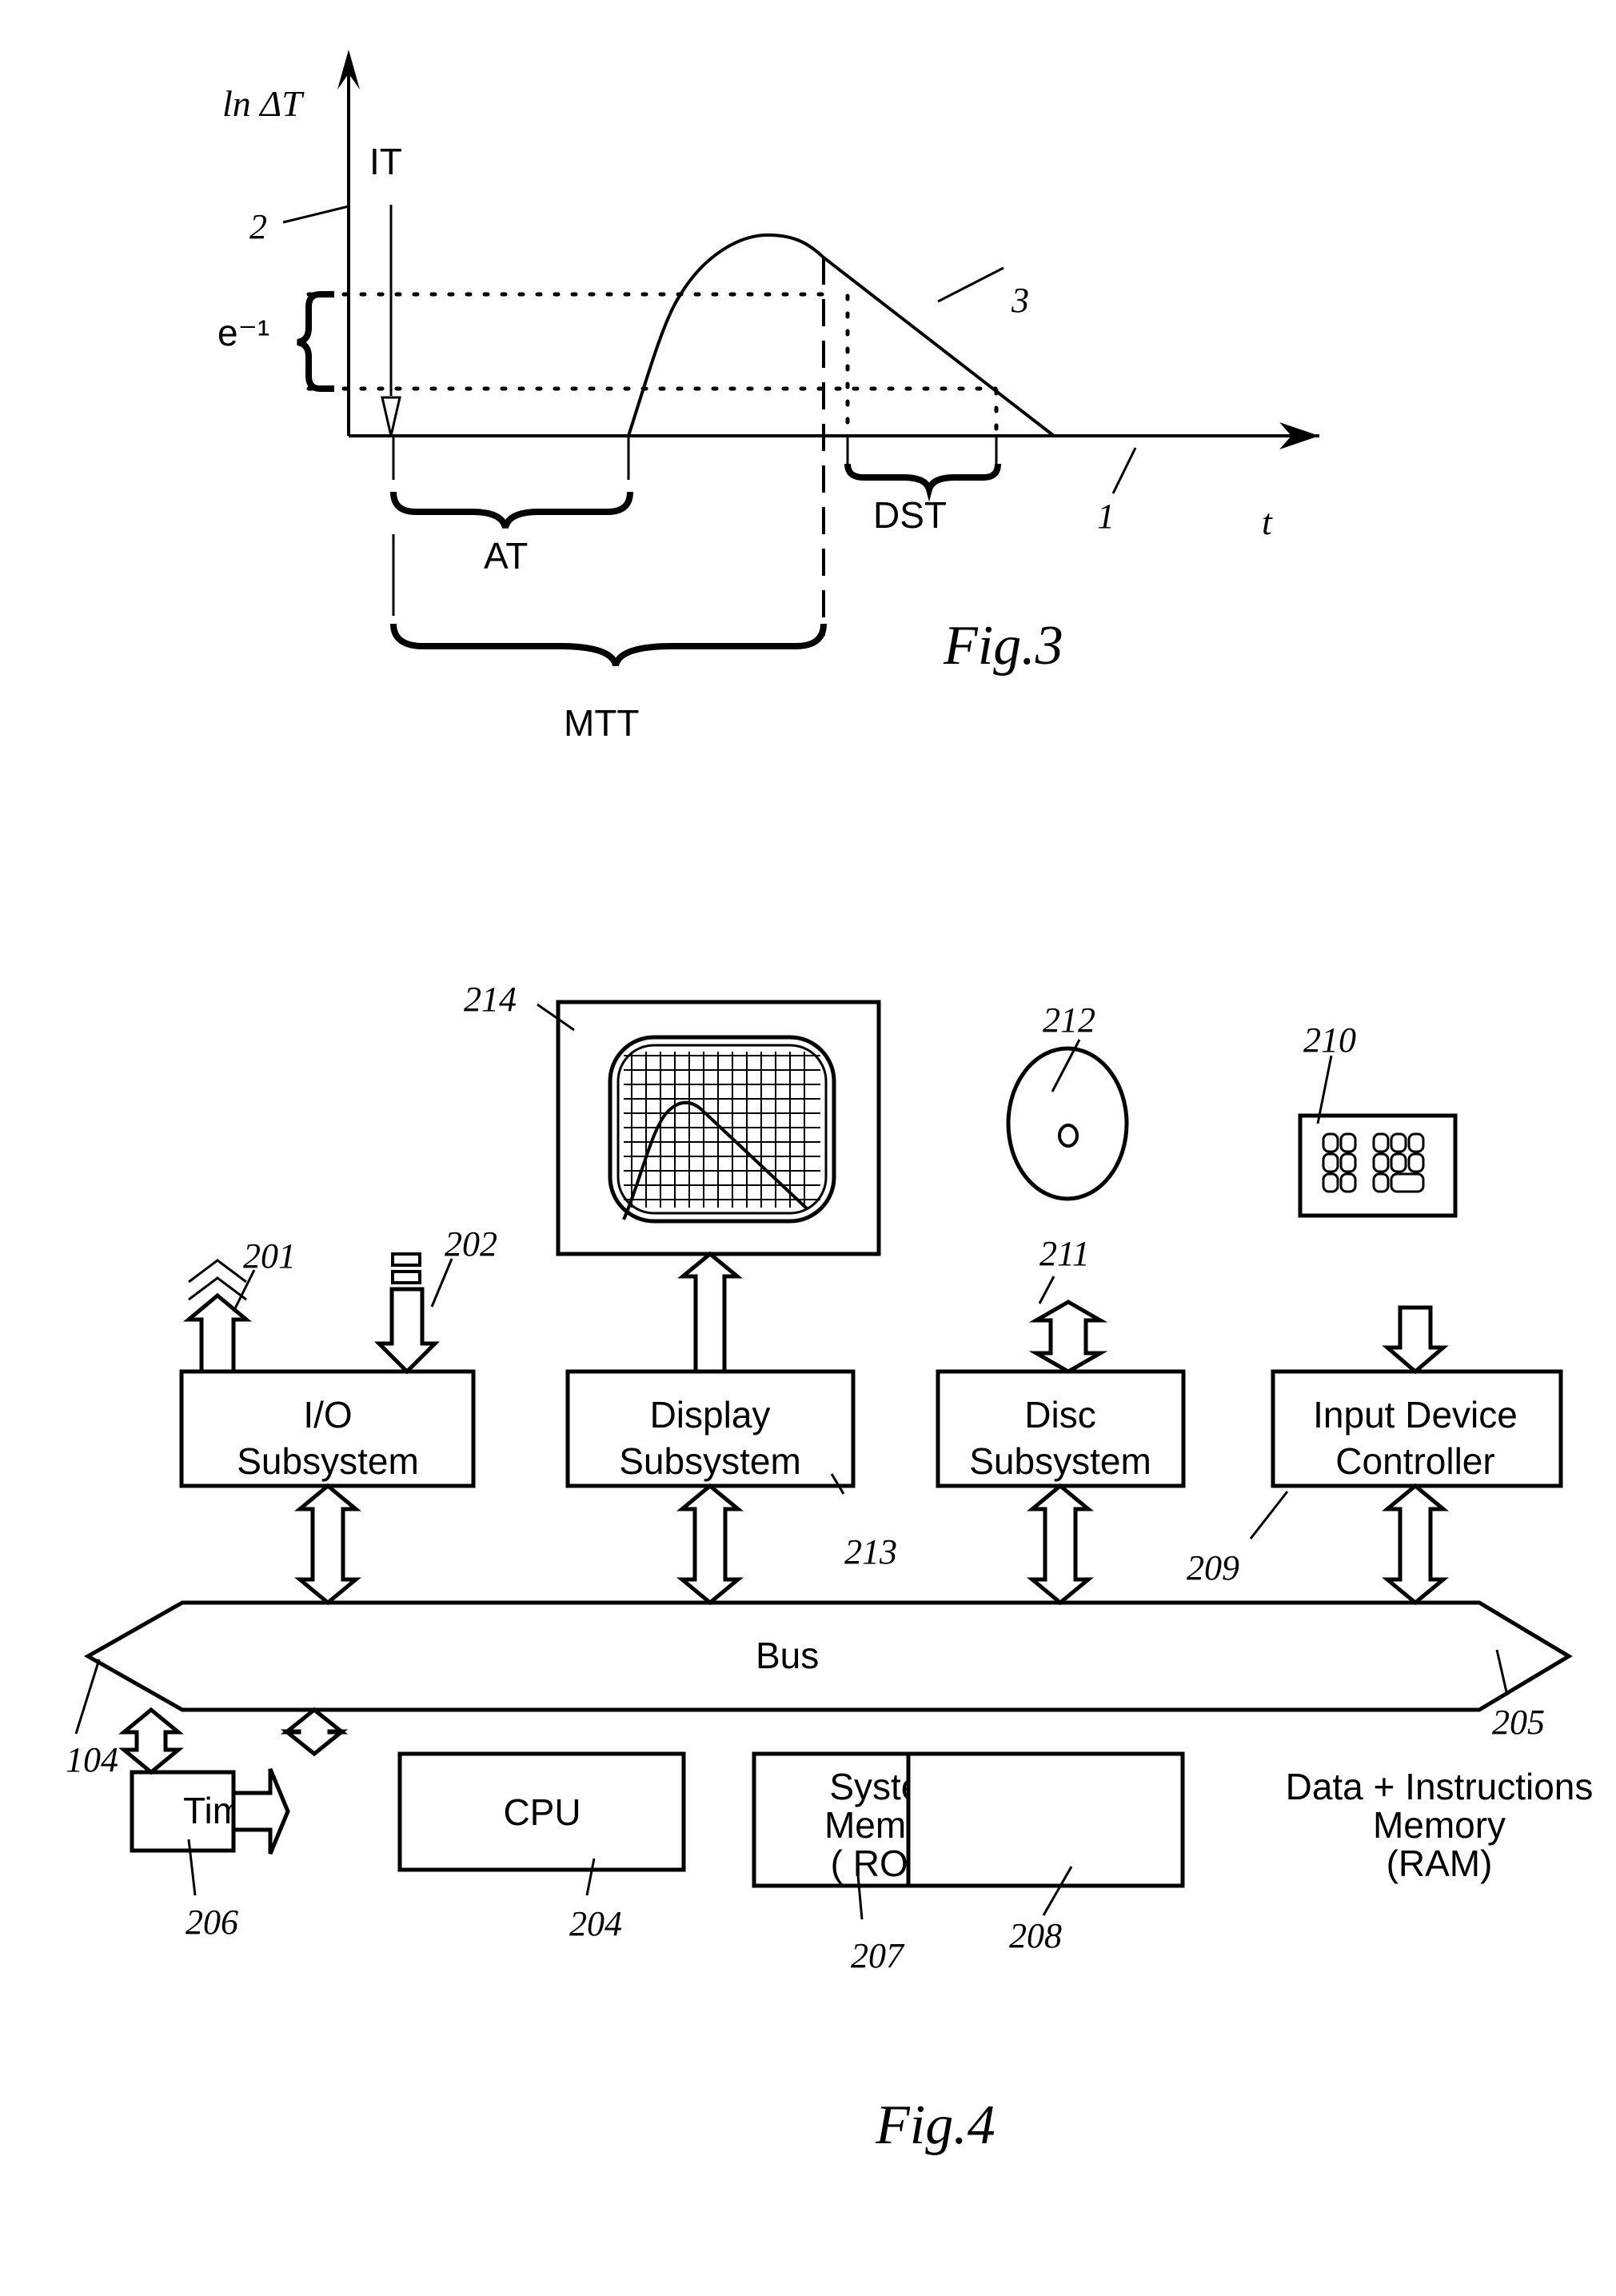 The image size is (1616, 2296). What do you see at coordinates (506, 556) in the screenshot?
I see `at-label: AT` at bounding box center [506, 556].